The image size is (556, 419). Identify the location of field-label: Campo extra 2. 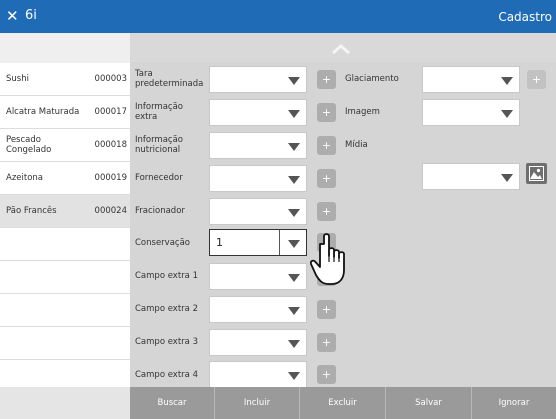
(166, 309).